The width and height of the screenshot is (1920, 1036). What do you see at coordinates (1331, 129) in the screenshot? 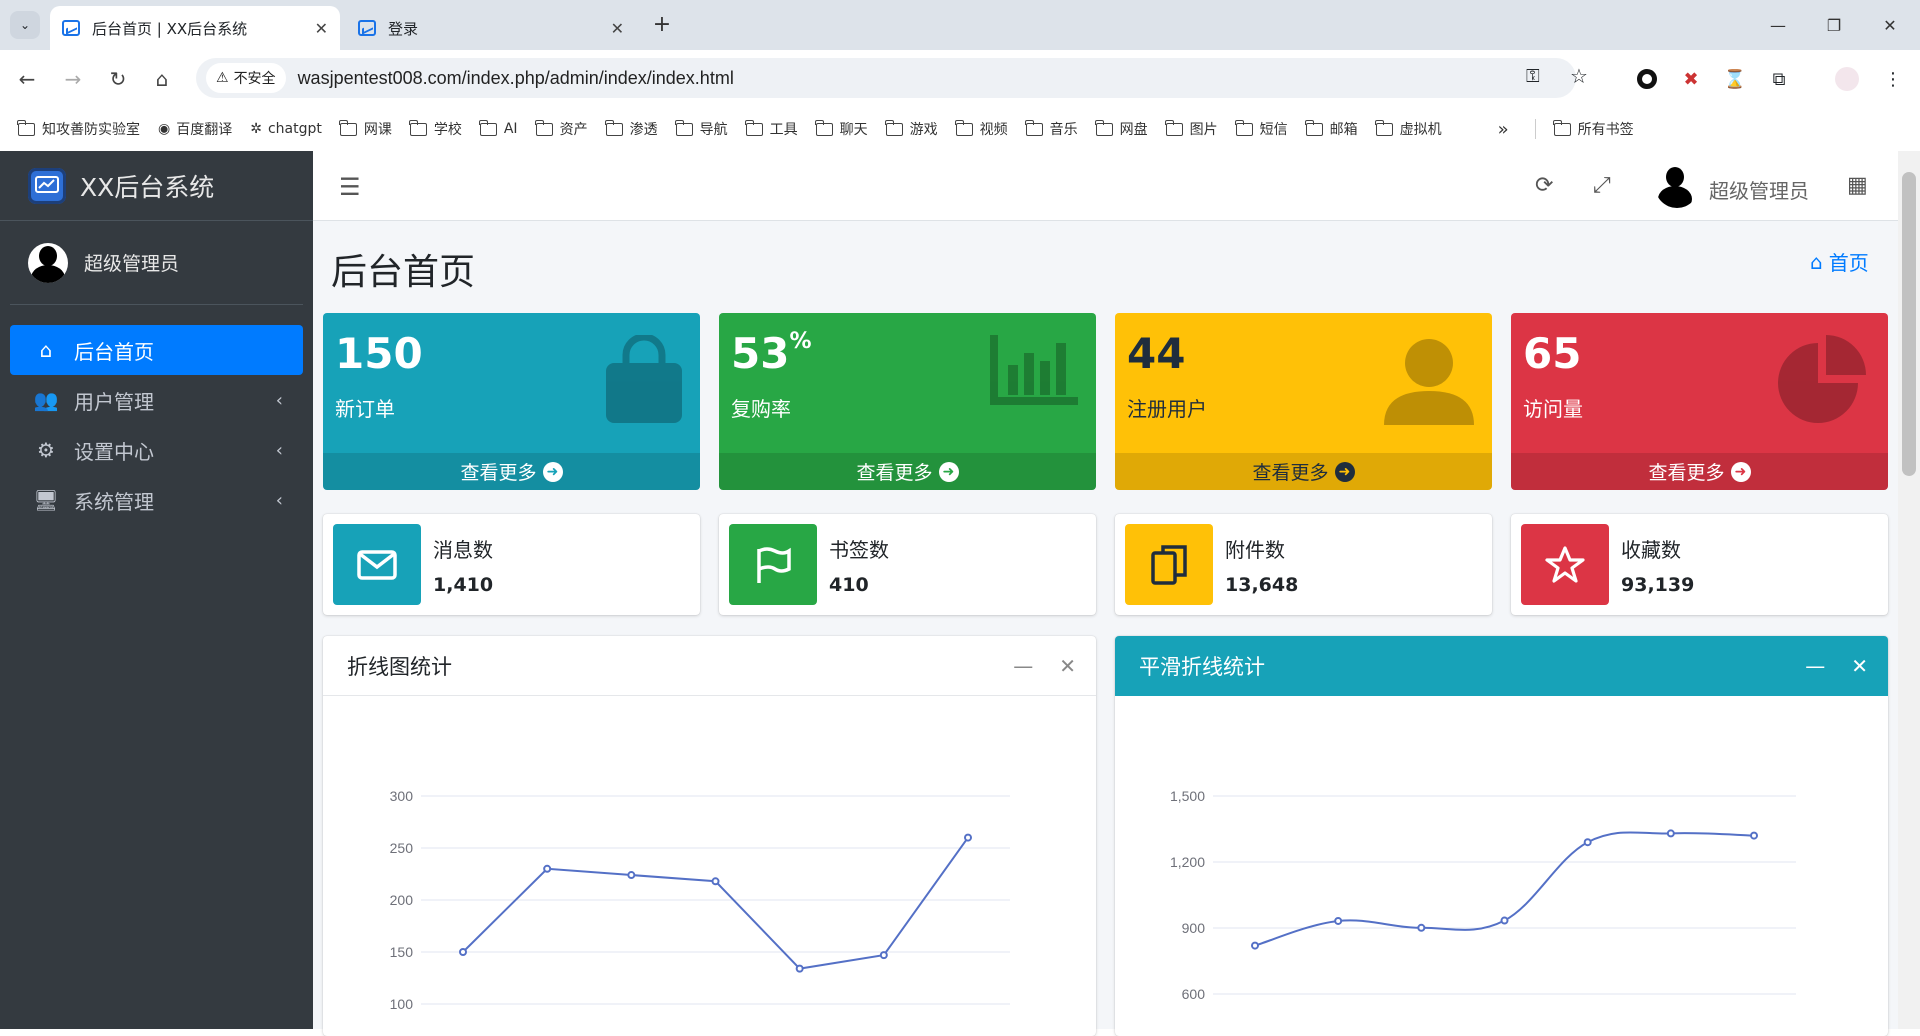
I see `bookmark-item: 邮箱` at bounding box center [1331, 129].